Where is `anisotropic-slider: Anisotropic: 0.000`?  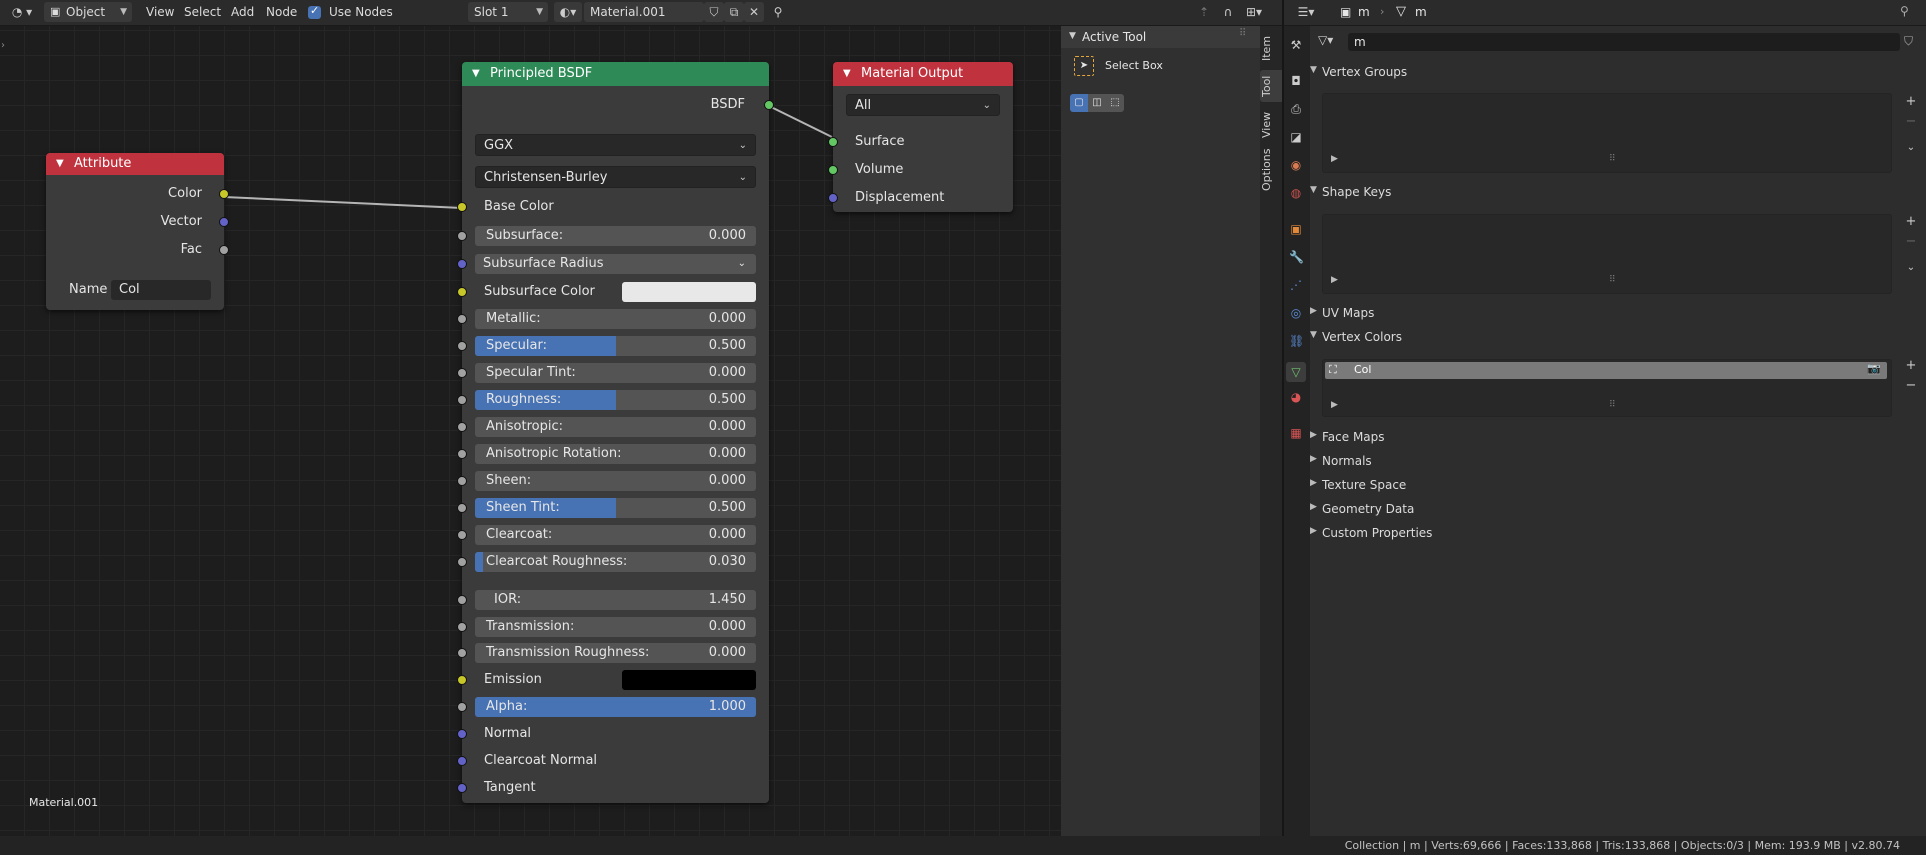 anisotropic-slider: Anisotropic: 0.000 is located at coordinates (615, 427).